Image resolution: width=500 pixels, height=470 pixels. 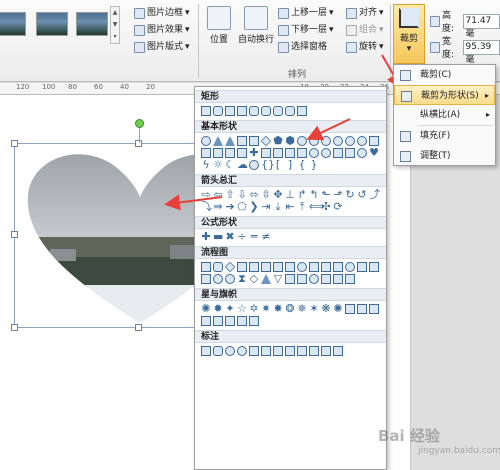 I want to click on chord-shape, so click(x=362, y=141).